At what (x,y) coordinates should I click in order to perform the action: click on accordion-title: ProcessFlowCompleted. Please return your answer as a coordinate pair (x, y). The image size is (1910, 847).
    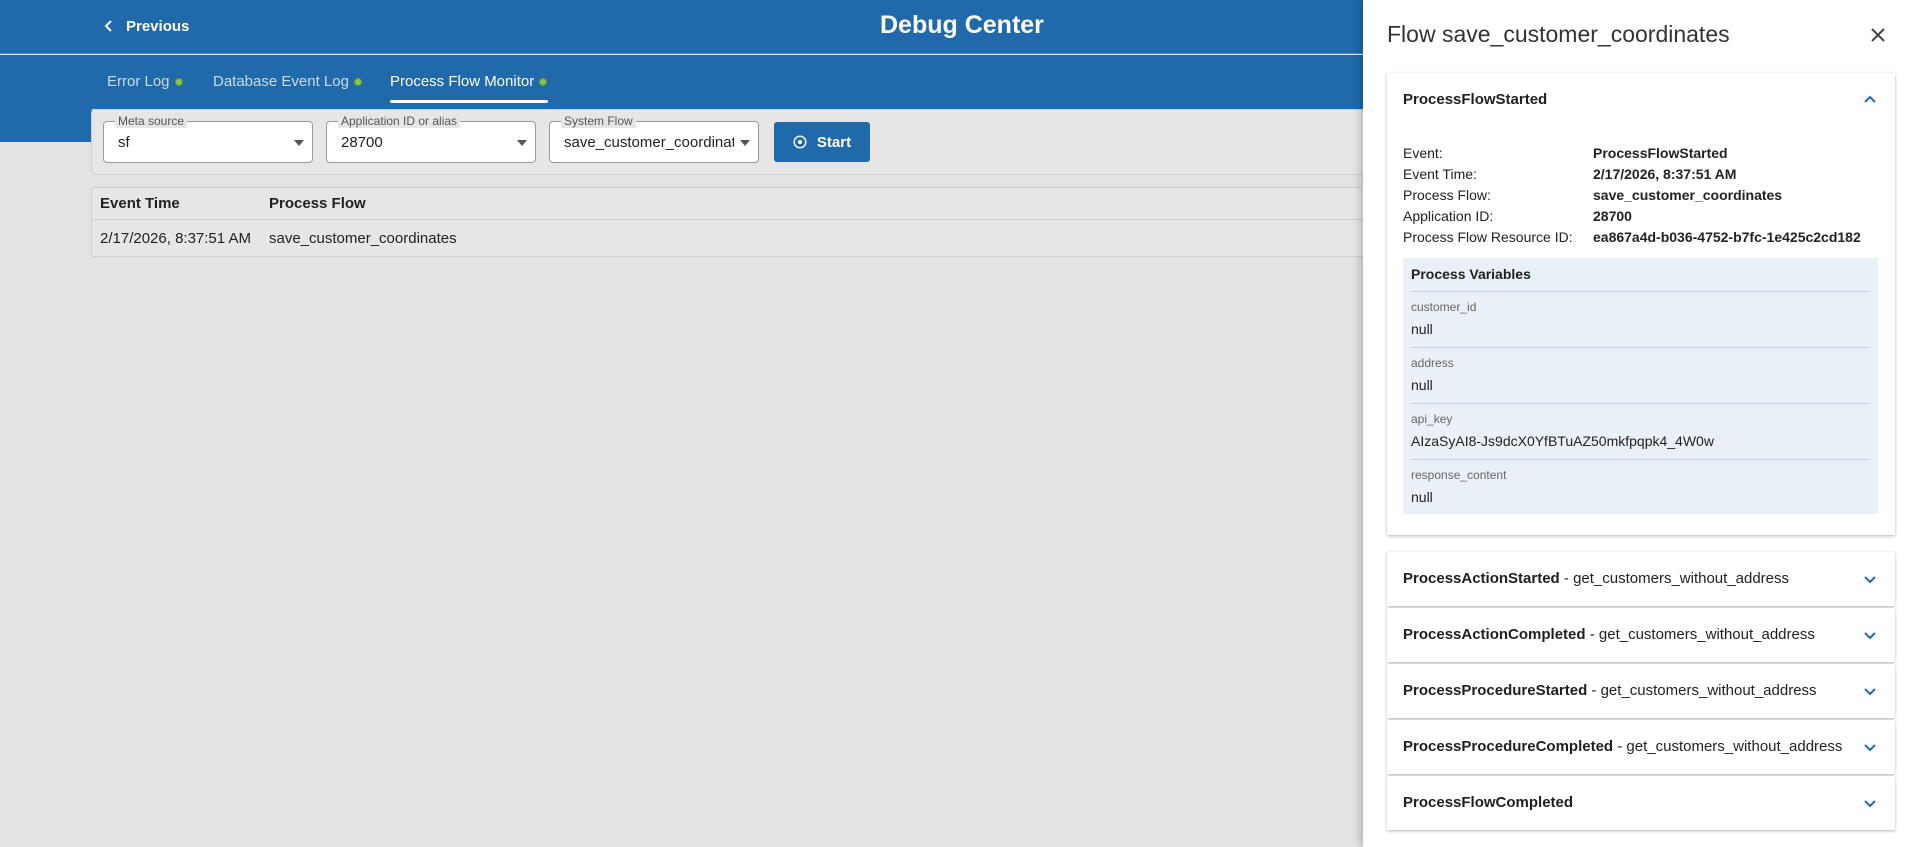
    Looking at the image, I should click on (1488, 802).